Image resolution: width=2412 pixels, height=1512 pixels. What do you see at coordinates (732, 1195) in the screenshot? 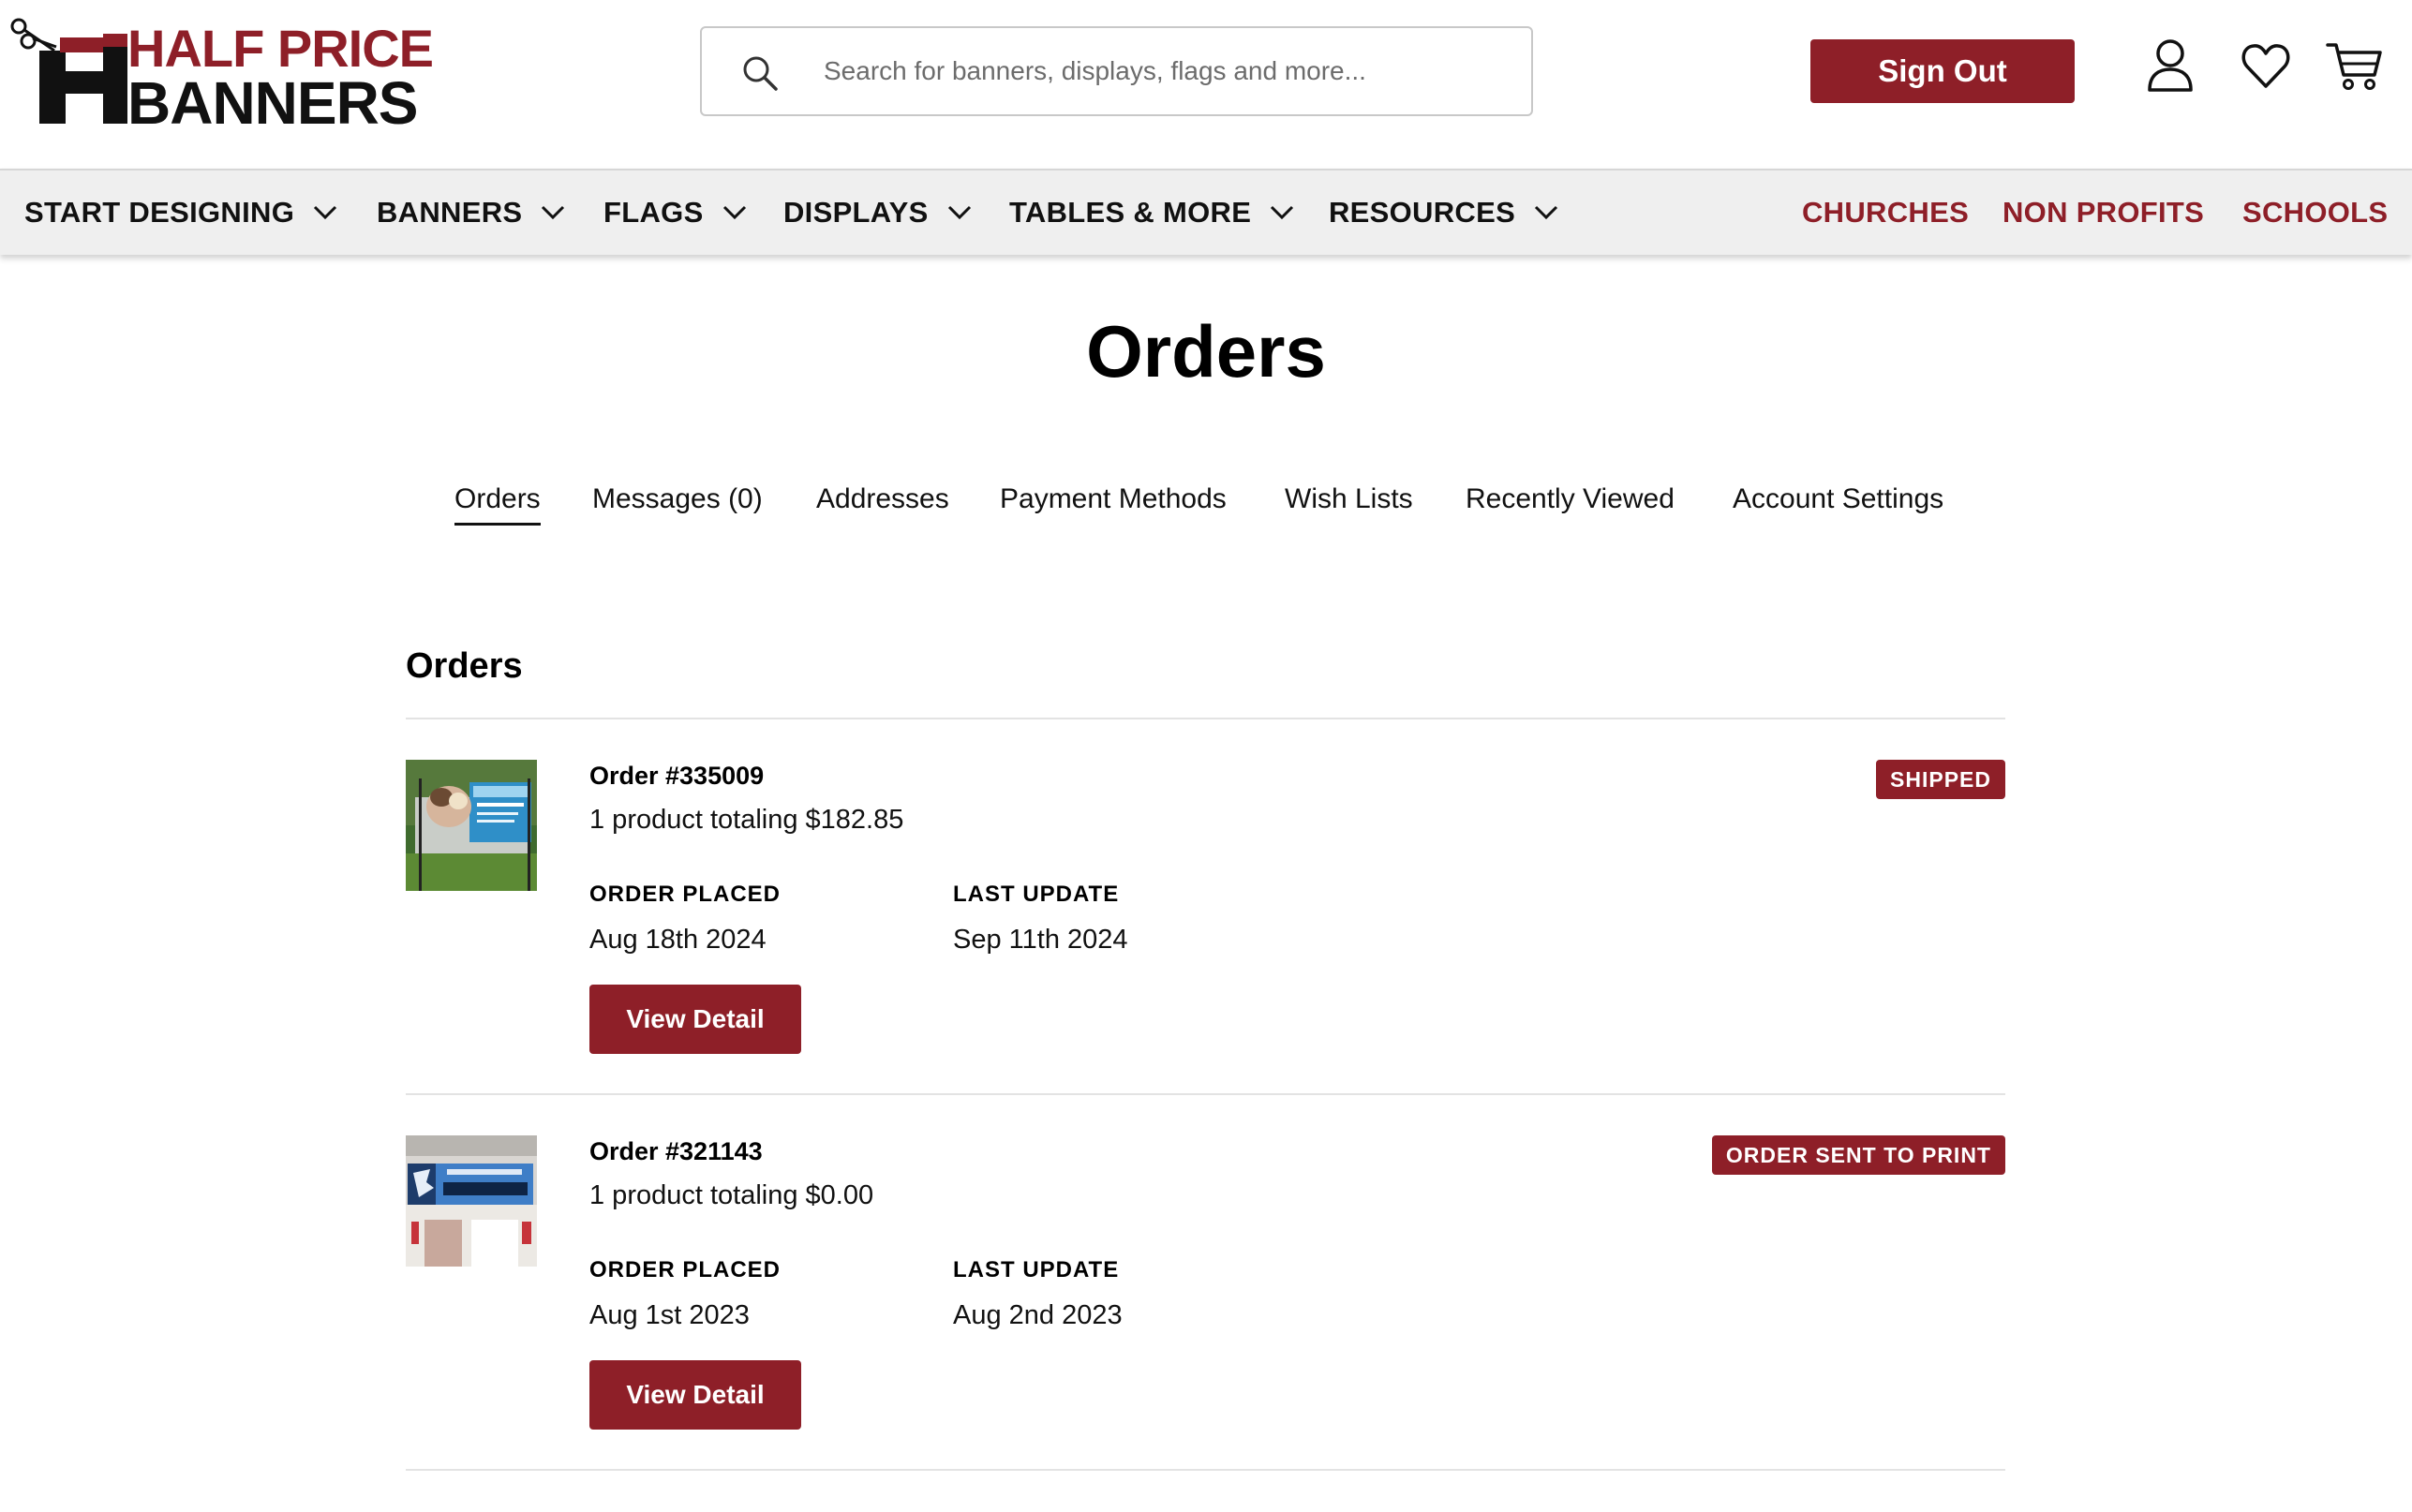
I see `order-summary: 1 product totaling $0.00` at bounding box center [732, 1195].